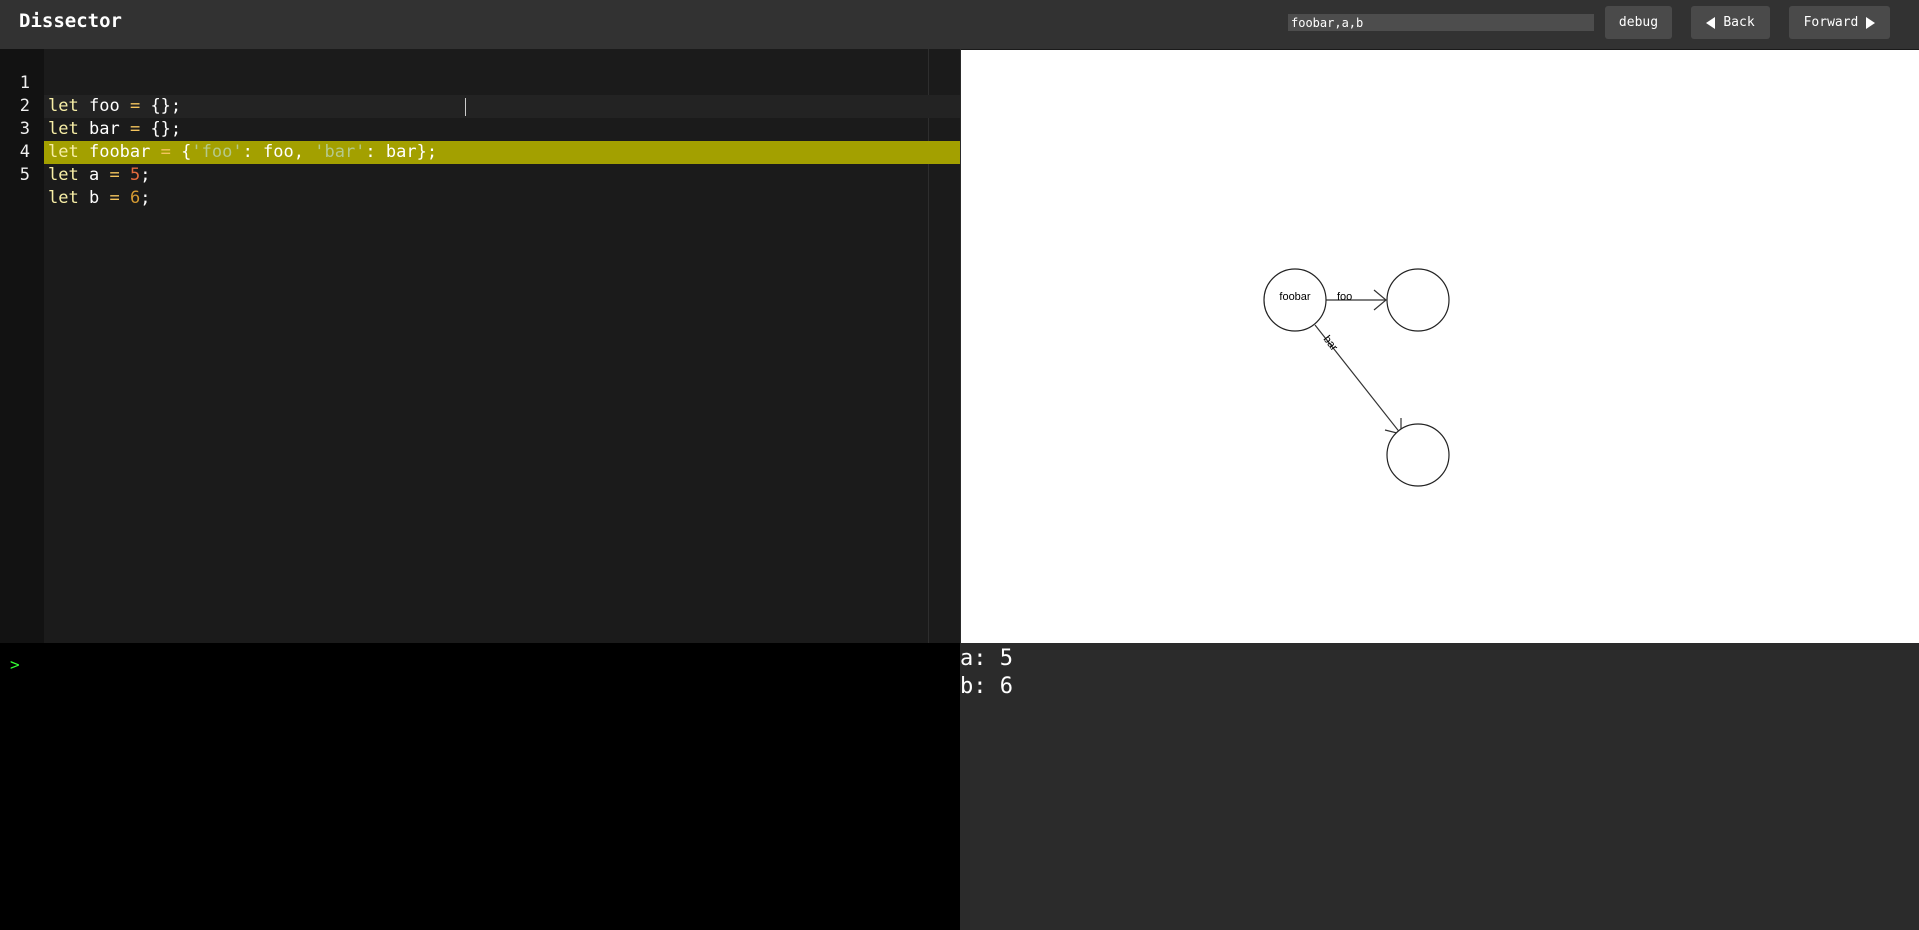 The height and width of the screenshot is (930, 1919). What do you see at coordinates (24, 175) in the screenshot?
I see `line-number: 5` at bounding box center [24, 175].